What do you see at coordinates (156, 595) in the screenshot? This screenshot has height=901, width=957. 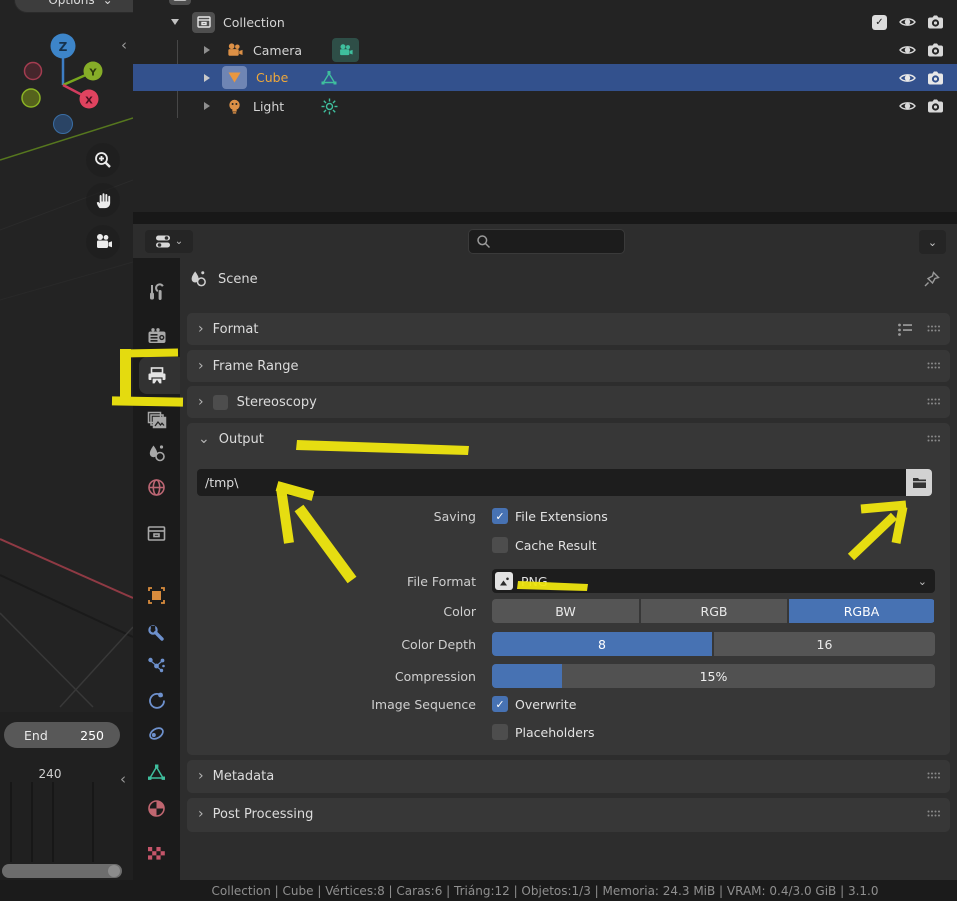 I see `tab-object` at bounding box center [156, 595].